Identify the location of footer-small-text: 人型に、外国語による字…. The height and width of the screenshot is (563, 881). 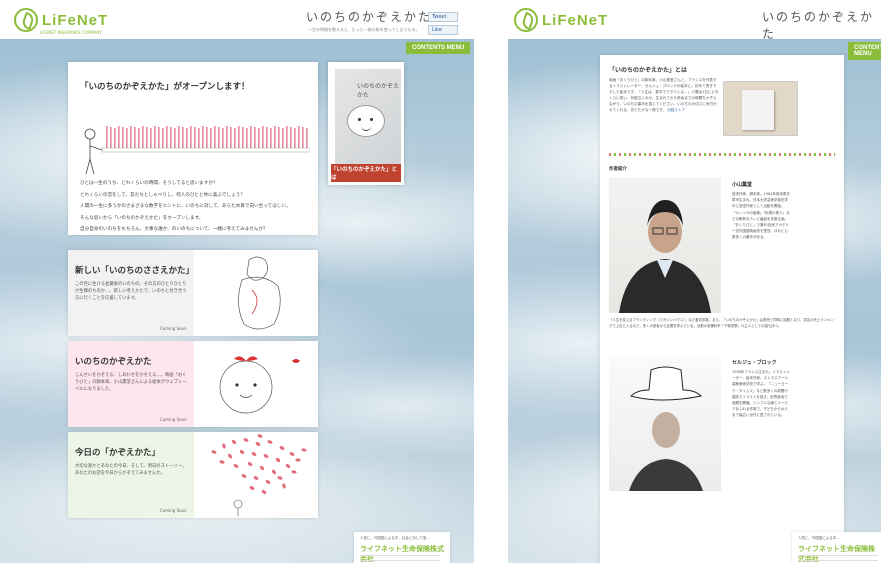
(819, 538).